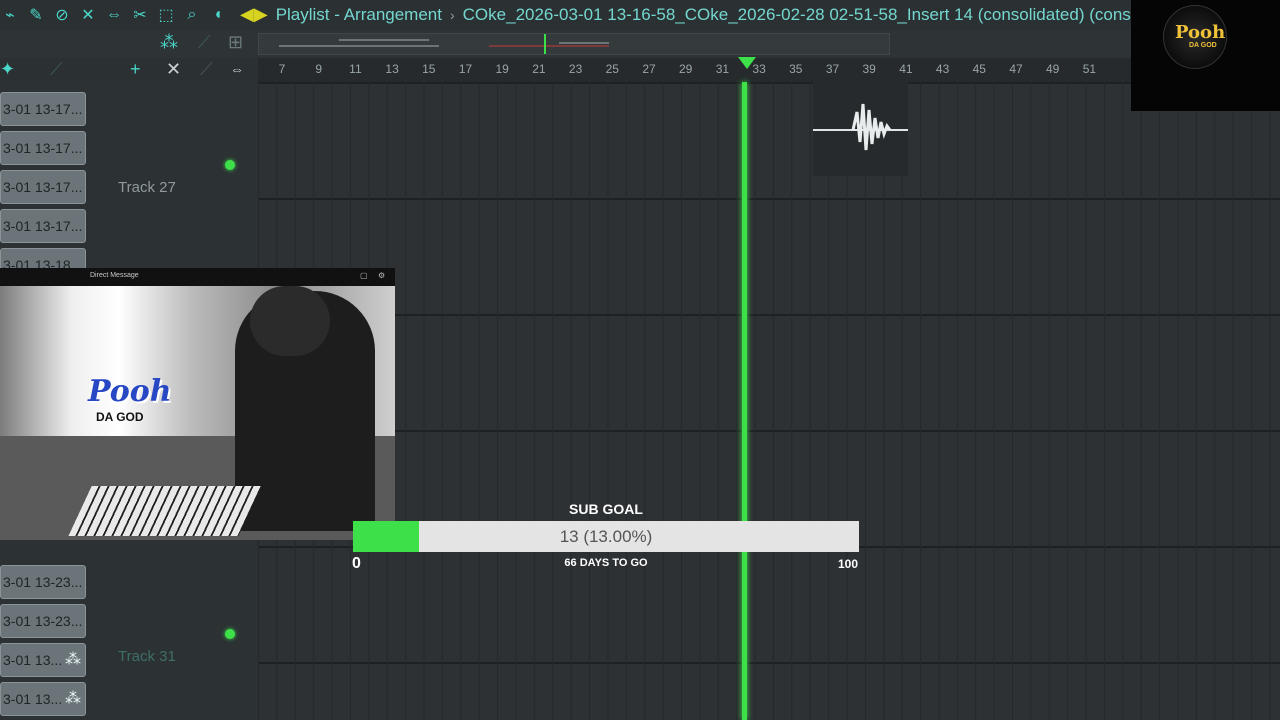 This screenshot has height=720, width=1280. I want to click on mute-icon: ✕, so click(88, 15).